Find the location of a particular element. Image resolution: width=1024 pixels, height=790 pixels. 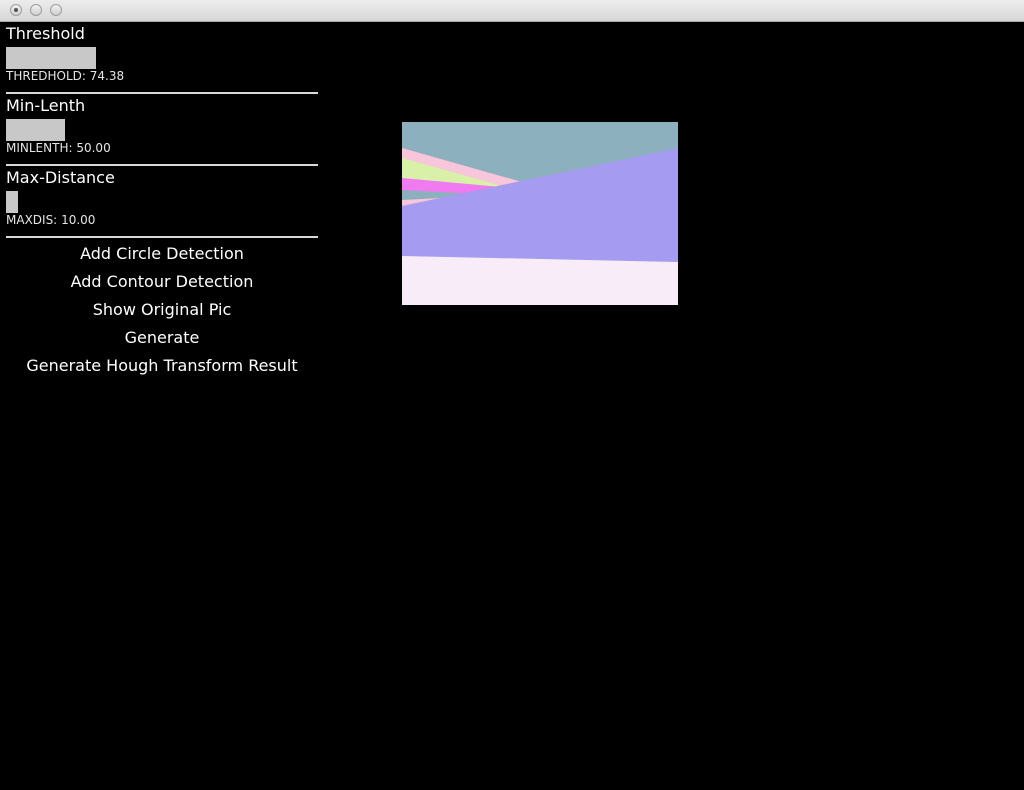

max-distance-readout-value: 10.00 is located at coordinates (78, 220).